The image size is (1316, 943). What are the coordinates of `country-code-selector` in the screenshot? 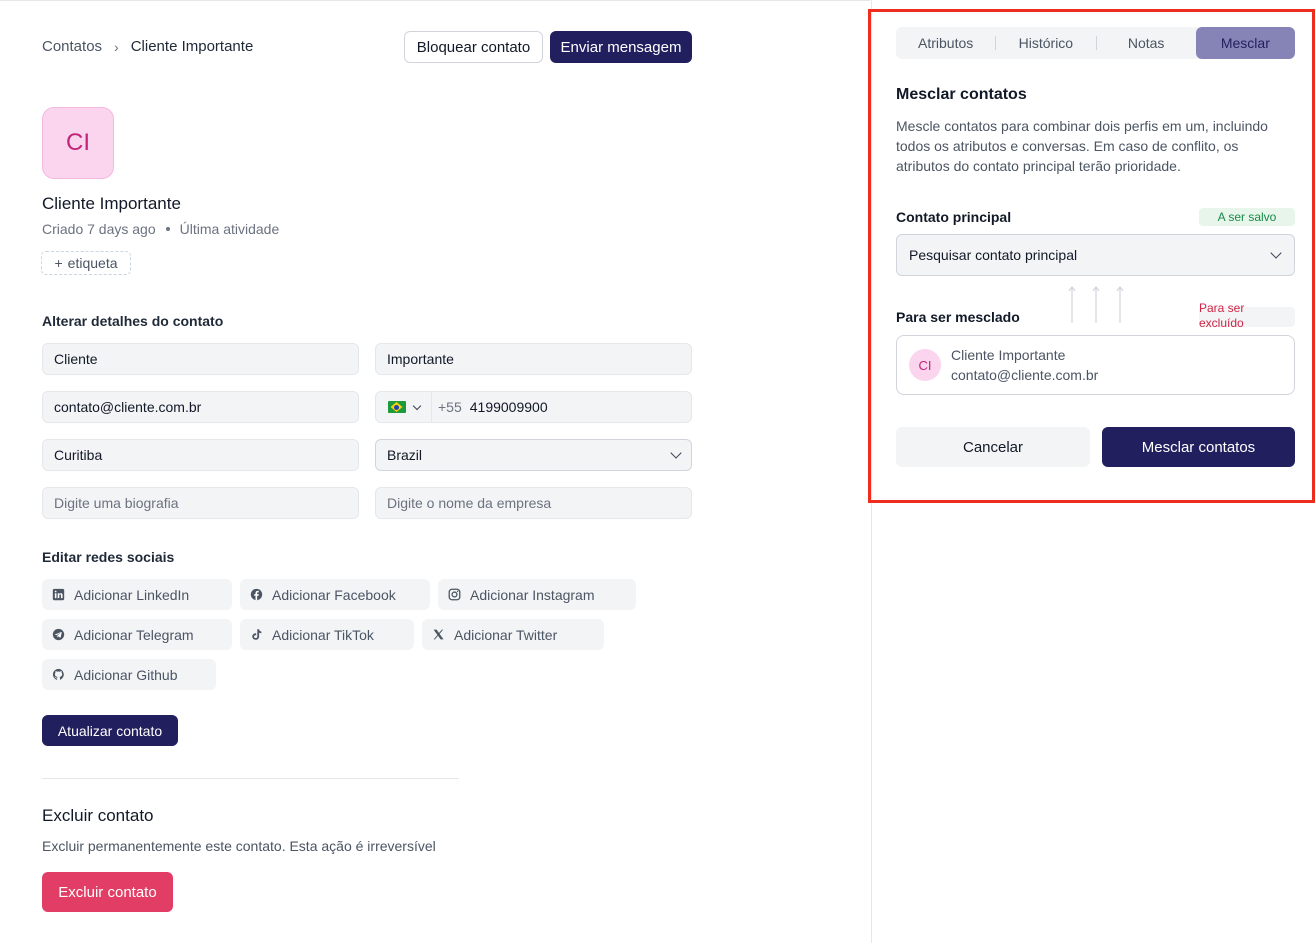 It's located at (404, 407).